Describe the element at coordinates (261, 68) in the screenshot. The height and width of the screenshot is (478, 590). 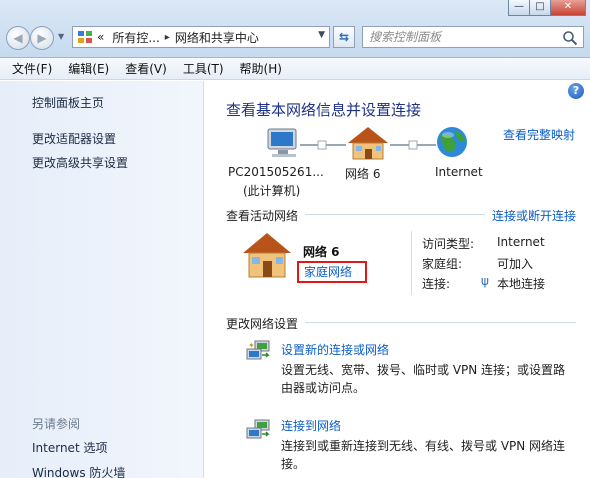
I see `menu-help: 帮助(H)` at that location.